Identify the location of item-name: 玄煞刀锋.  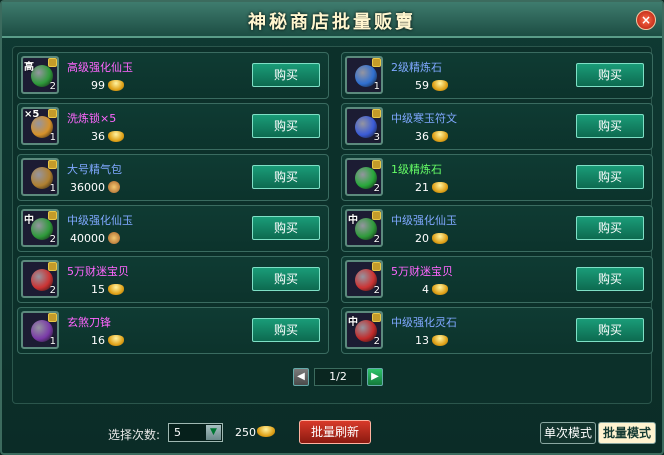
(89, 322).